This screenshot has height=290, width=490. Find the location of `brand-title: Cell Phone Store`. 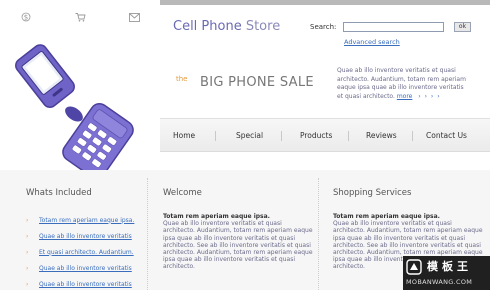

brand-title: Cell Phone Store is located at coordinates (226, 26).